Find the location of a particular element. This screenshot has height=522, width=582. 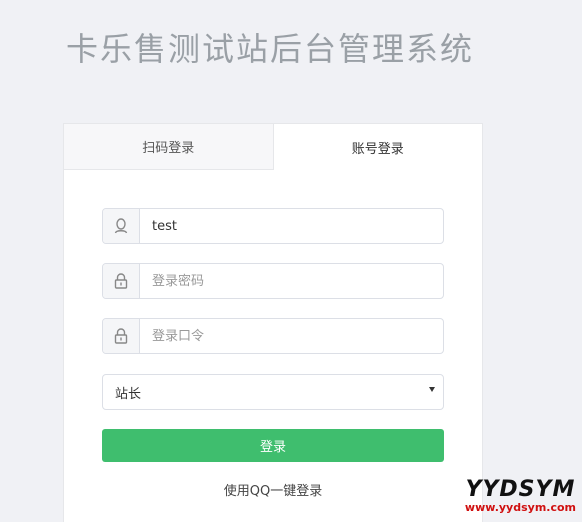

username-field is located at coordinates (273, 226).